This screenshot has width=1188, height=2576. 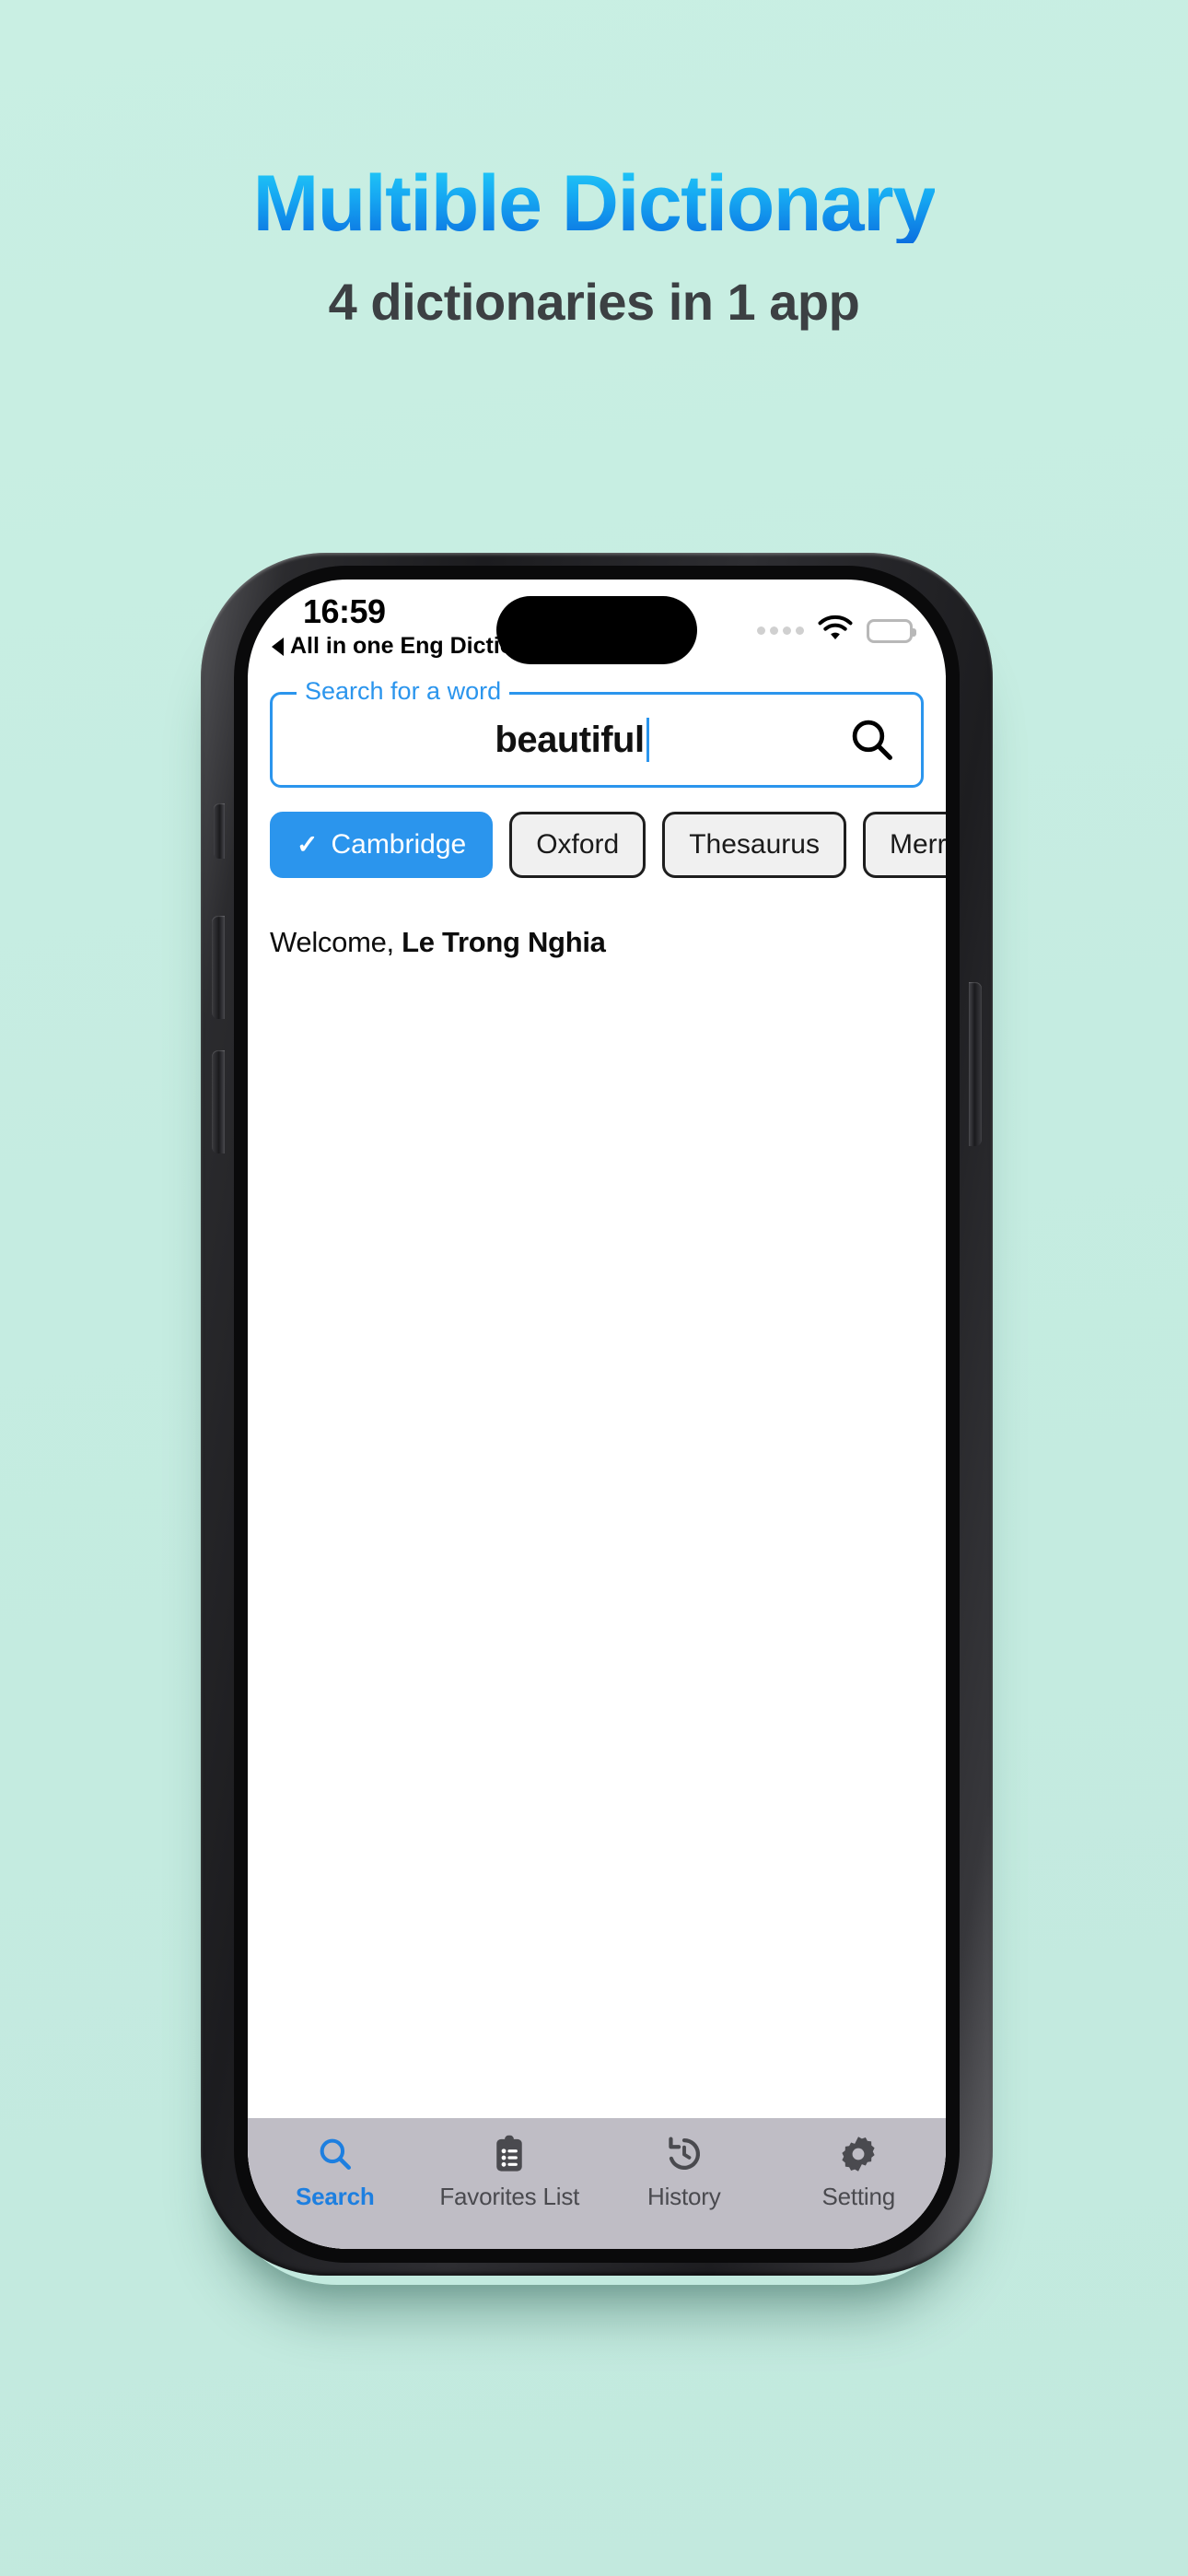 I want to click on status-indicators, so click(x=836, y=631).